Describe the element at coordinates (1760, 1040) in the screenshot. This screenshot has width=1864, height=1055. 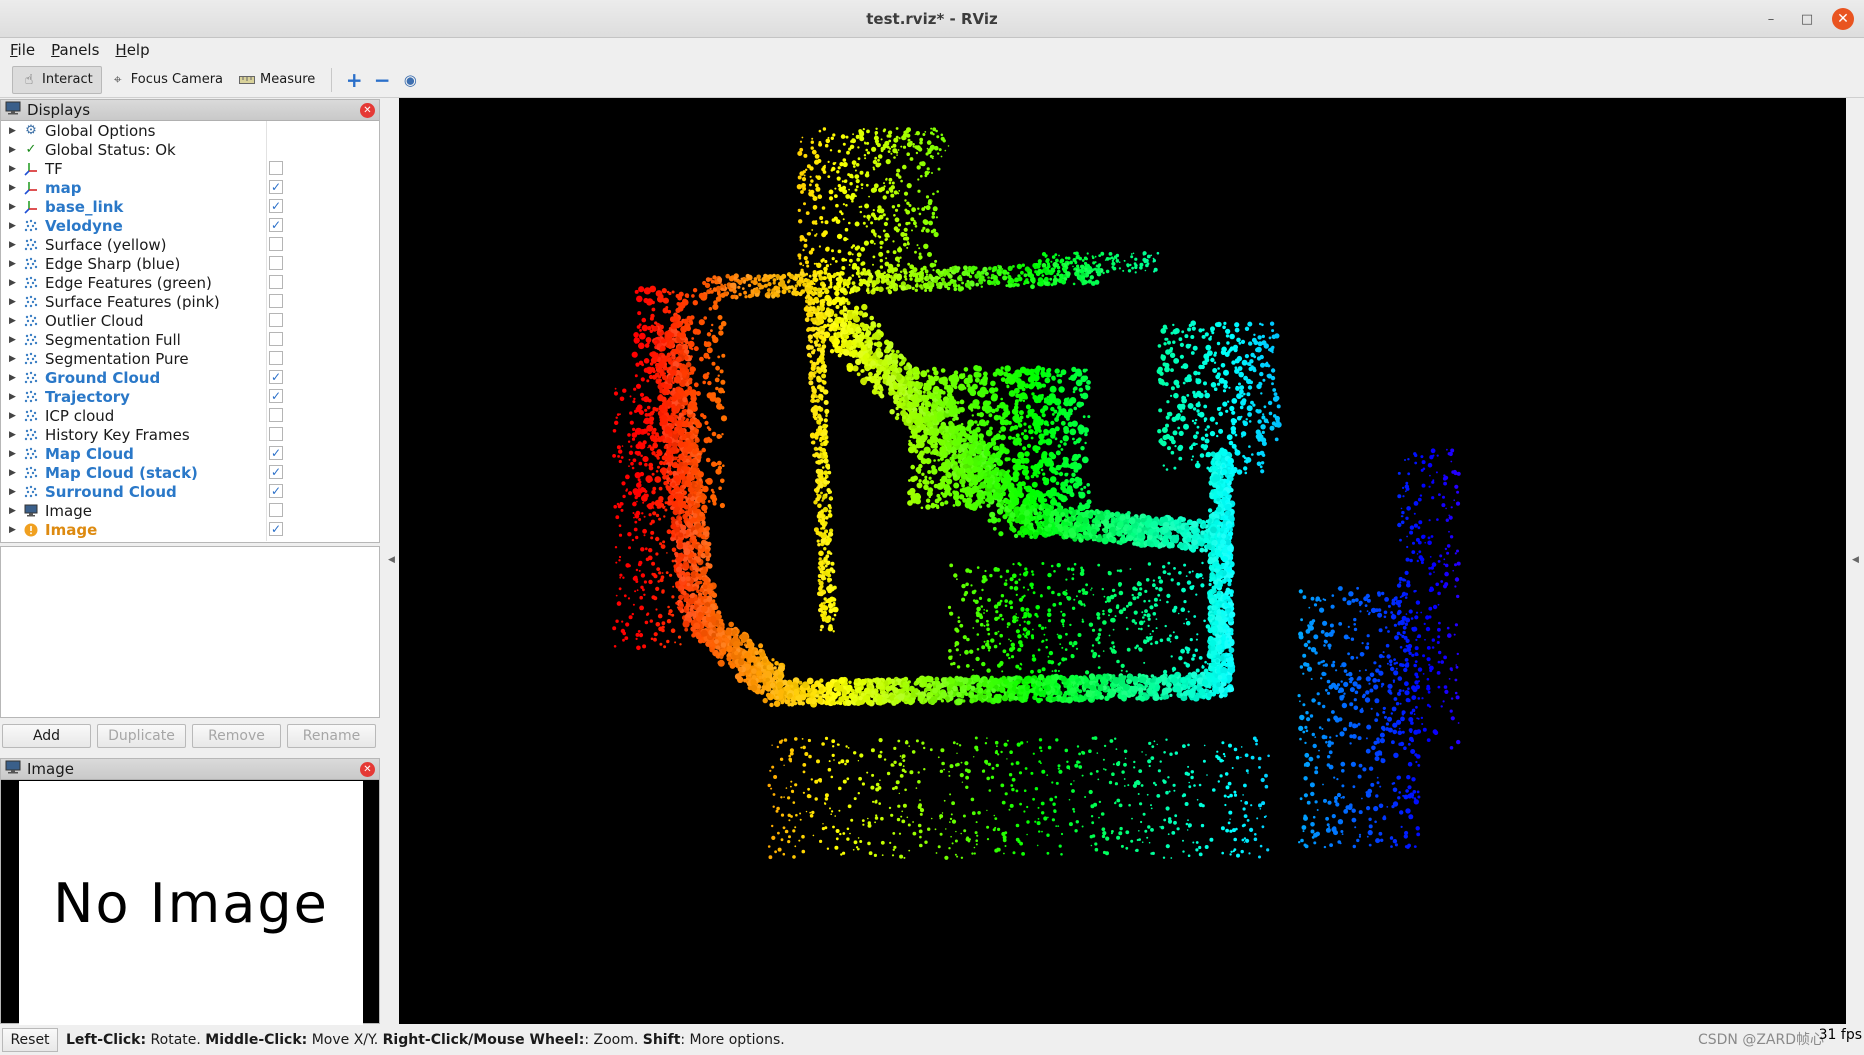
I see `watermark-text: CSDN @ZARD帧心` at that location.